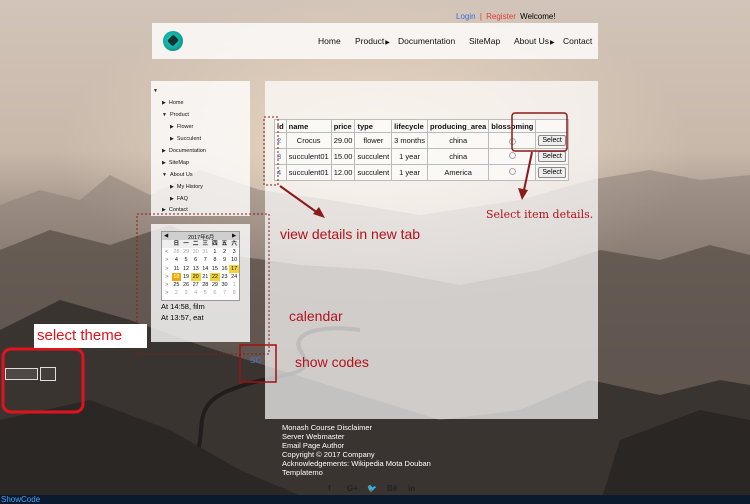 The image size is (750, 504). I want to click on tree-item-home: ▶ Home, so click(173, 103).